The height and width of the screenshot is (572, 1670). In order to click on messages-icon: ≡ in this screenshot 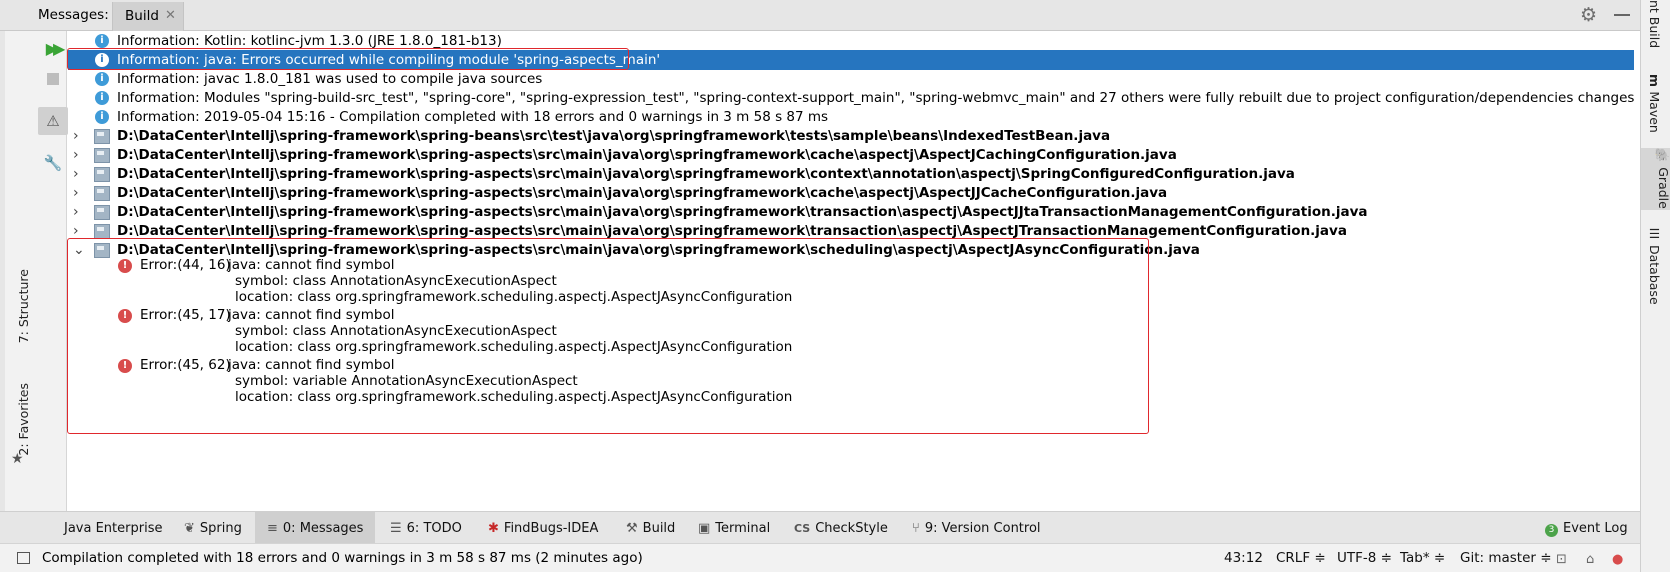, I will do `click(272, 528)`.